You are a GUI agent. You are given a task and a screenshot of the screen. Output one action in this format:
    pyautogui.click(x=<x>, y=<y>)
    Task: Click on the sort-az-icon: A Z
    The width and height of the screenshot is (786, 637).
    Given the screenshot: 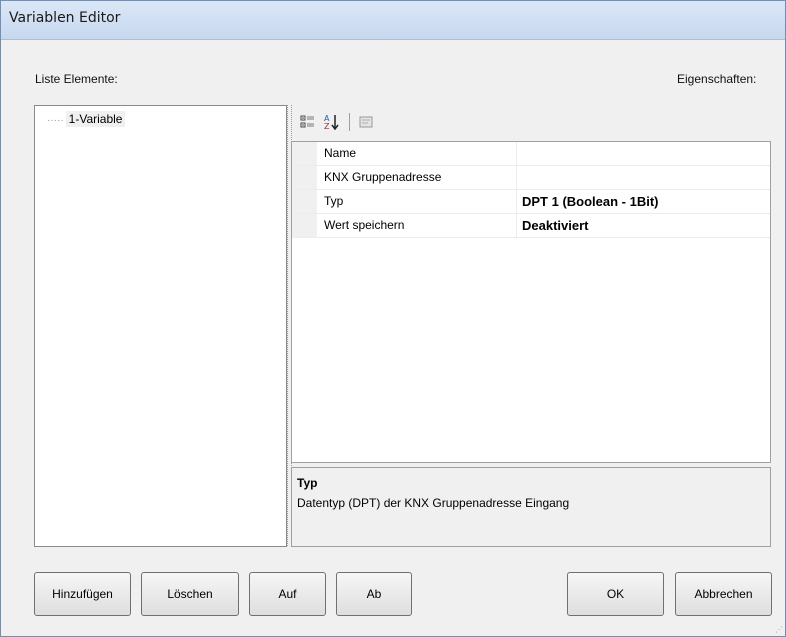 What is the action you would take?
    pyautogui.click(x=331, y=122)
    